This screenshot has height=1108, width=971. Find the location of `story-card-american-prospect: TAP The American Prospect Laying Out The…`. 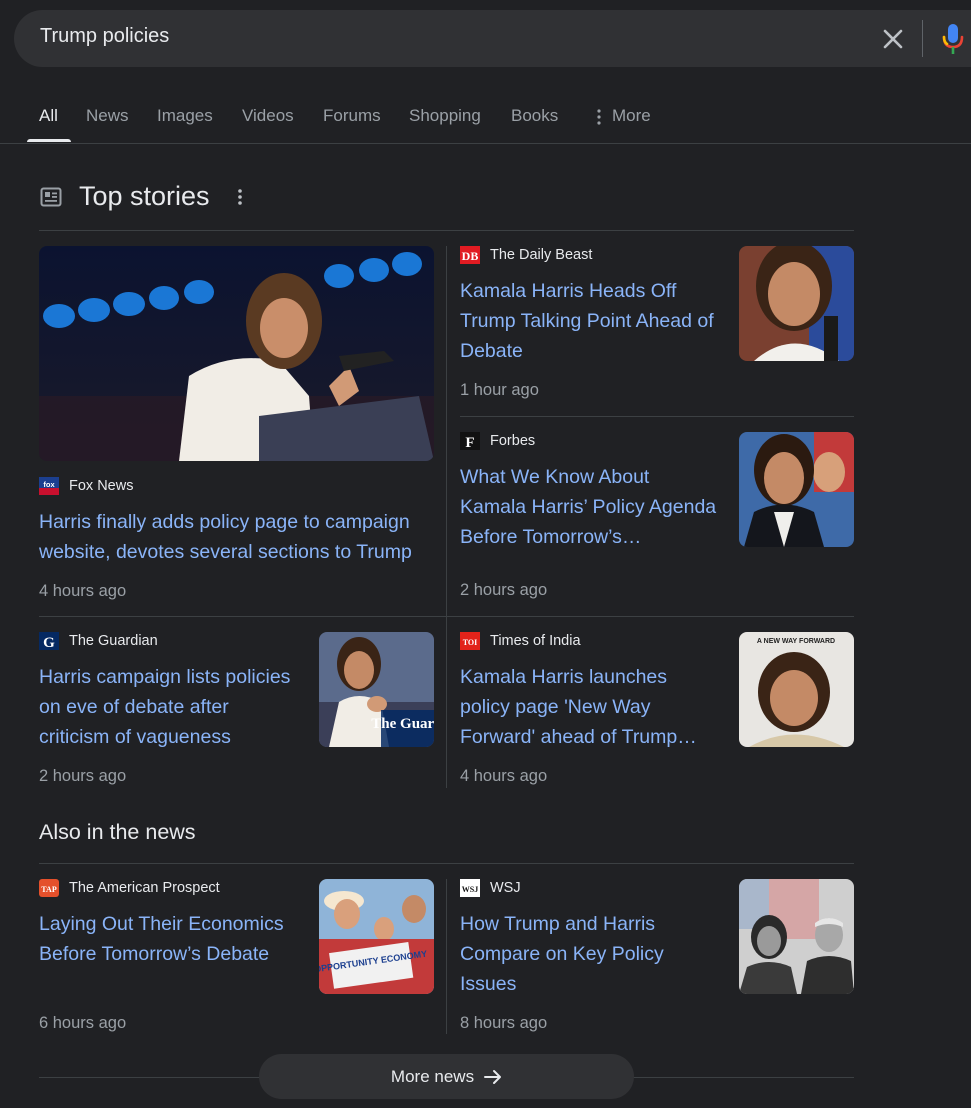

story-card-american-prospect: TAP The American Prospect Laying Out The… is located at coordinates (236, 959).